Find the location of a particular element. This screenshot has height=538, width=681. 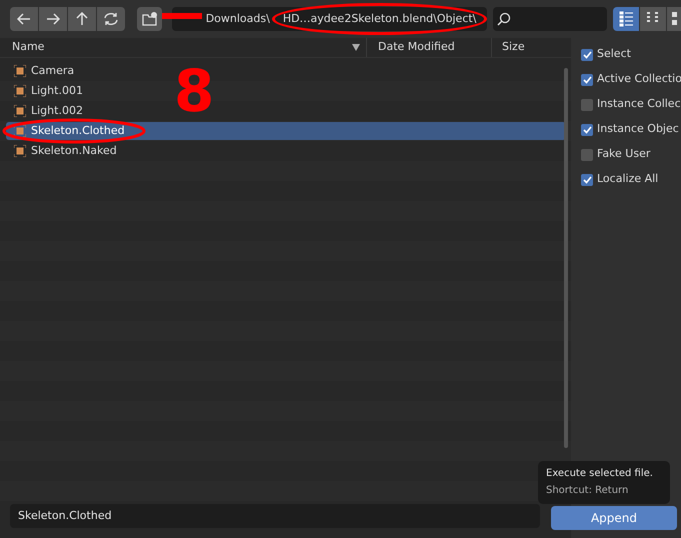

option-label: Instance Objec is located at coordinates (638, 129).